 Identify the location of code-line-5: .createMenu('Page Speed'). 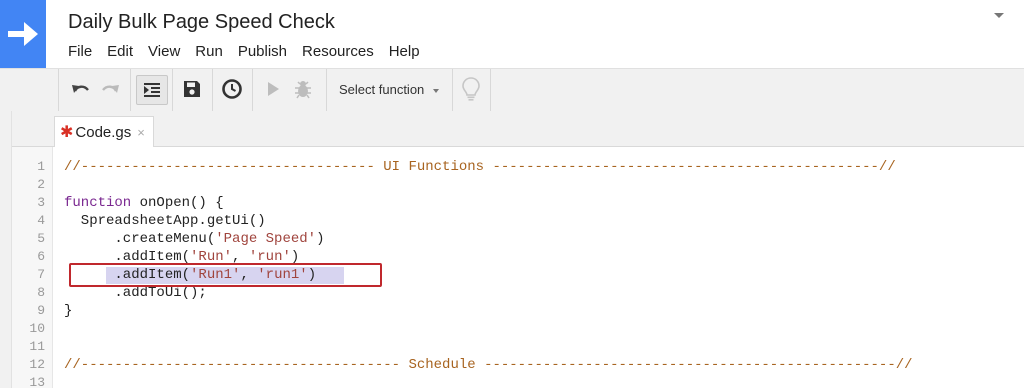
(194, 239).